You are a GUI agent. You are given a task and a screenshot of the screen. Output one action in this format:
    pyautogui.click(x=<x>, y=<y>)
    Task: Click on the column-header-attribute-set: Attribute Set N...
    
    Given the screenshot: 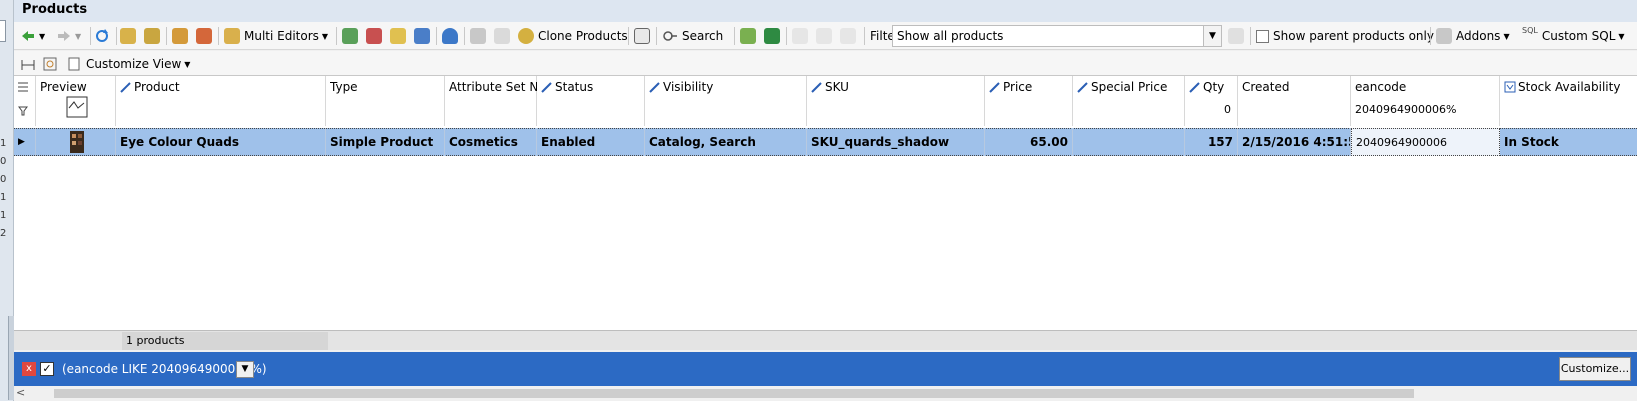 What is the action you would take?
    pyautogui.click(x=497, y=101)
    